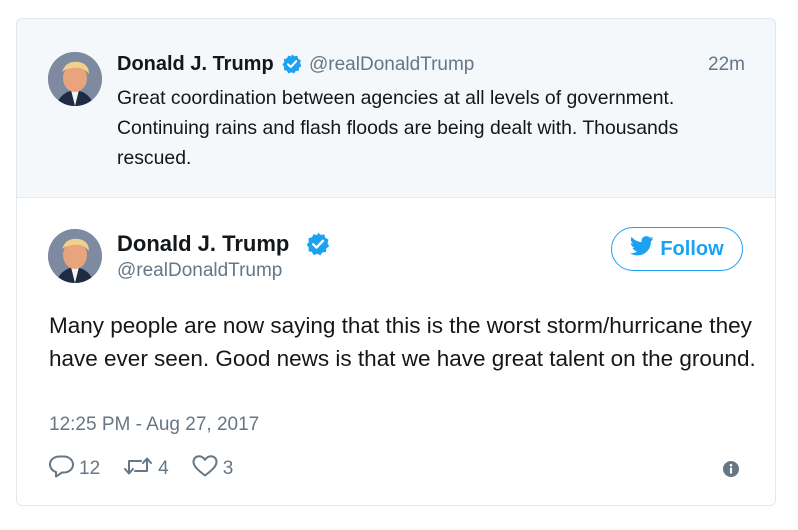 The image size is (798, 530). I want to click on heart-icon, so click(205, 469).